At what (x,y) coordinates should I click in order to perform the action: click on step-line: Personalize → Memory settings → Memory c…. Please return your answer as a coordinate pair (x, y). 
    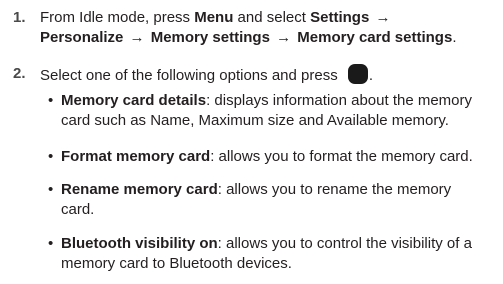
    Looking at the image, I should click on (248, 37).